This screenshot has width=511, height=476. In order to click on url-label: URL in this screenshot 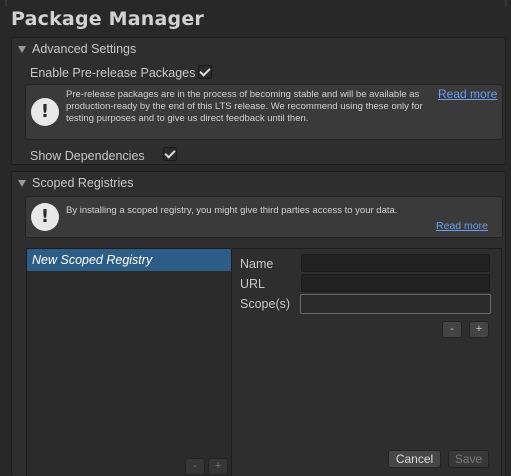, I will do `click(253, 284)`.